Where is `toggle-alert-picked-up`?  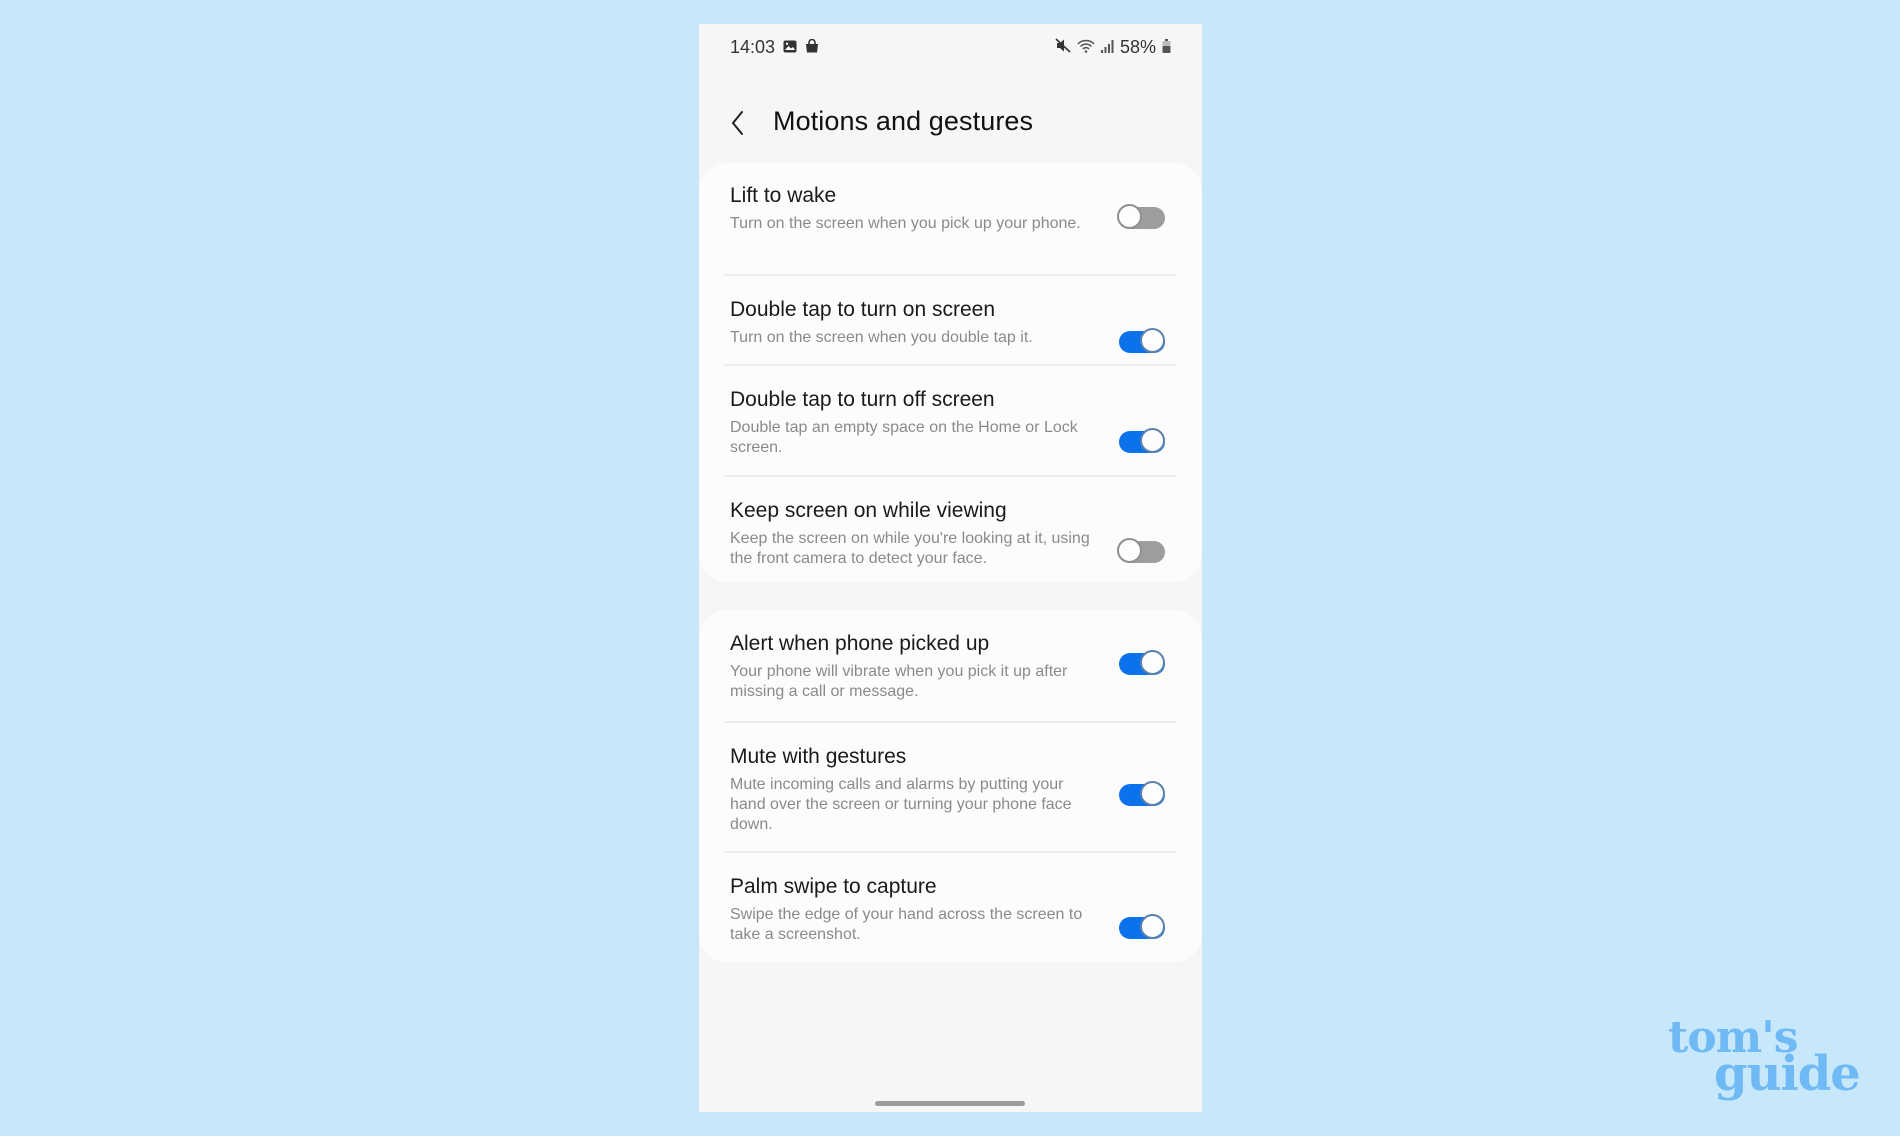 toggle-alert-picked-up is located at coordinates (1142, 664).